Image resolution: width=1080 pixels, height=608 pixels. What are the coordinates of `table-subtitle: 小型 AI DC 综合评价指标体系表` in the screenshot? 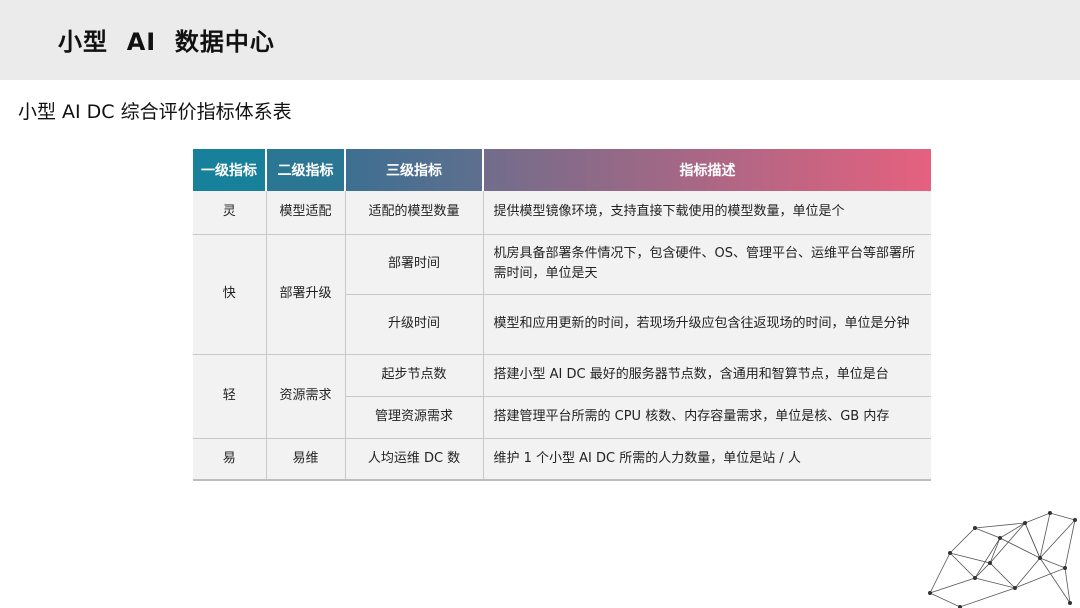 It's located at (155, 112).